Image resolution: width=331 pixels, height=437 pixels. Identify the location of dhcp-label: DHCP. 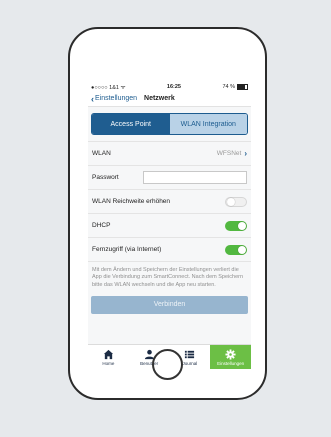
(101, 225).